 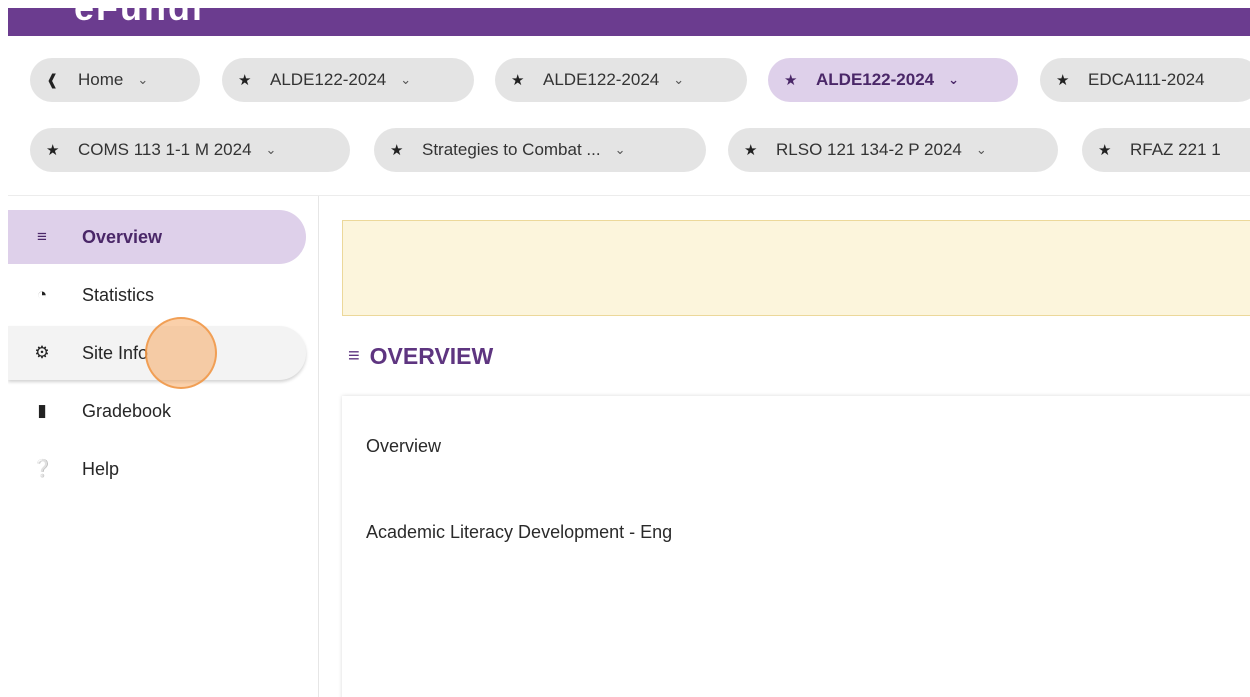 What do you see at coordinates (118, 294) in the screenshot?
I see `sidebar-item-label: Statistics` at bounding box center [118, 294].